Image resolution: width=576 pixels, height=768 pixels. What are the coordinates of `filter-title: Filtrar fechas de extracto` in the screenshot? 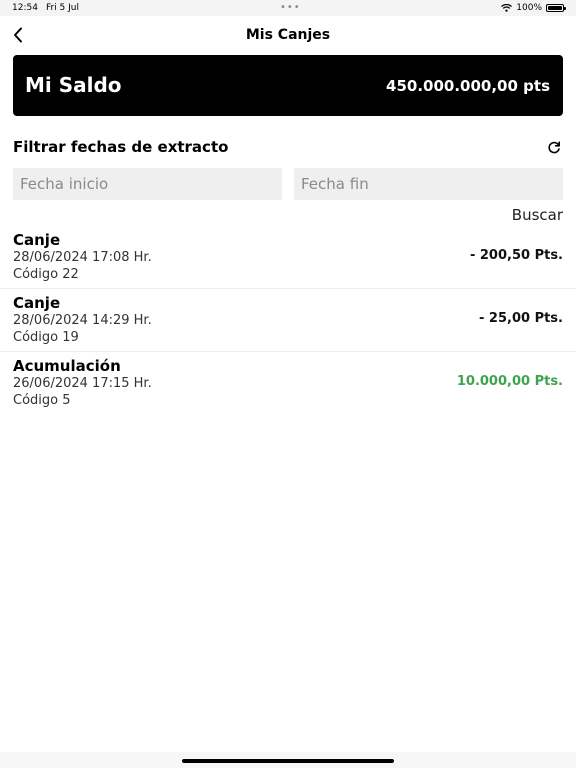 It's located at (121, 147).